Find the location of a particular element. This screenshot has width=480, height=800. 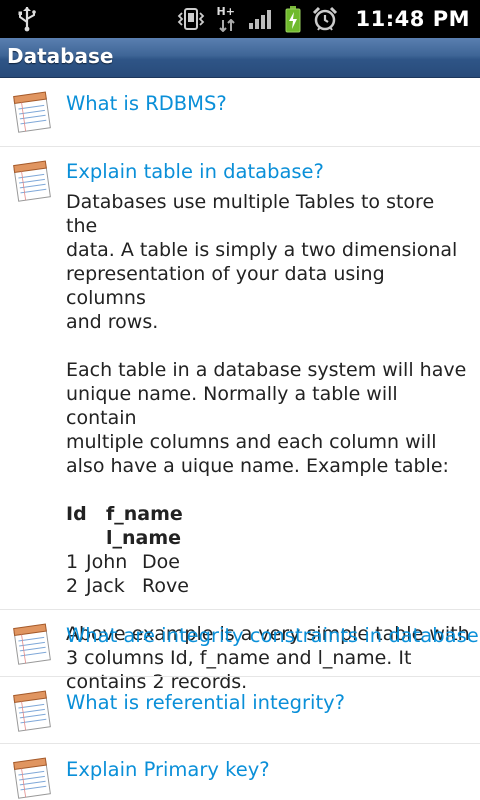

vibrate-icon is located at coordinates (190, 19).